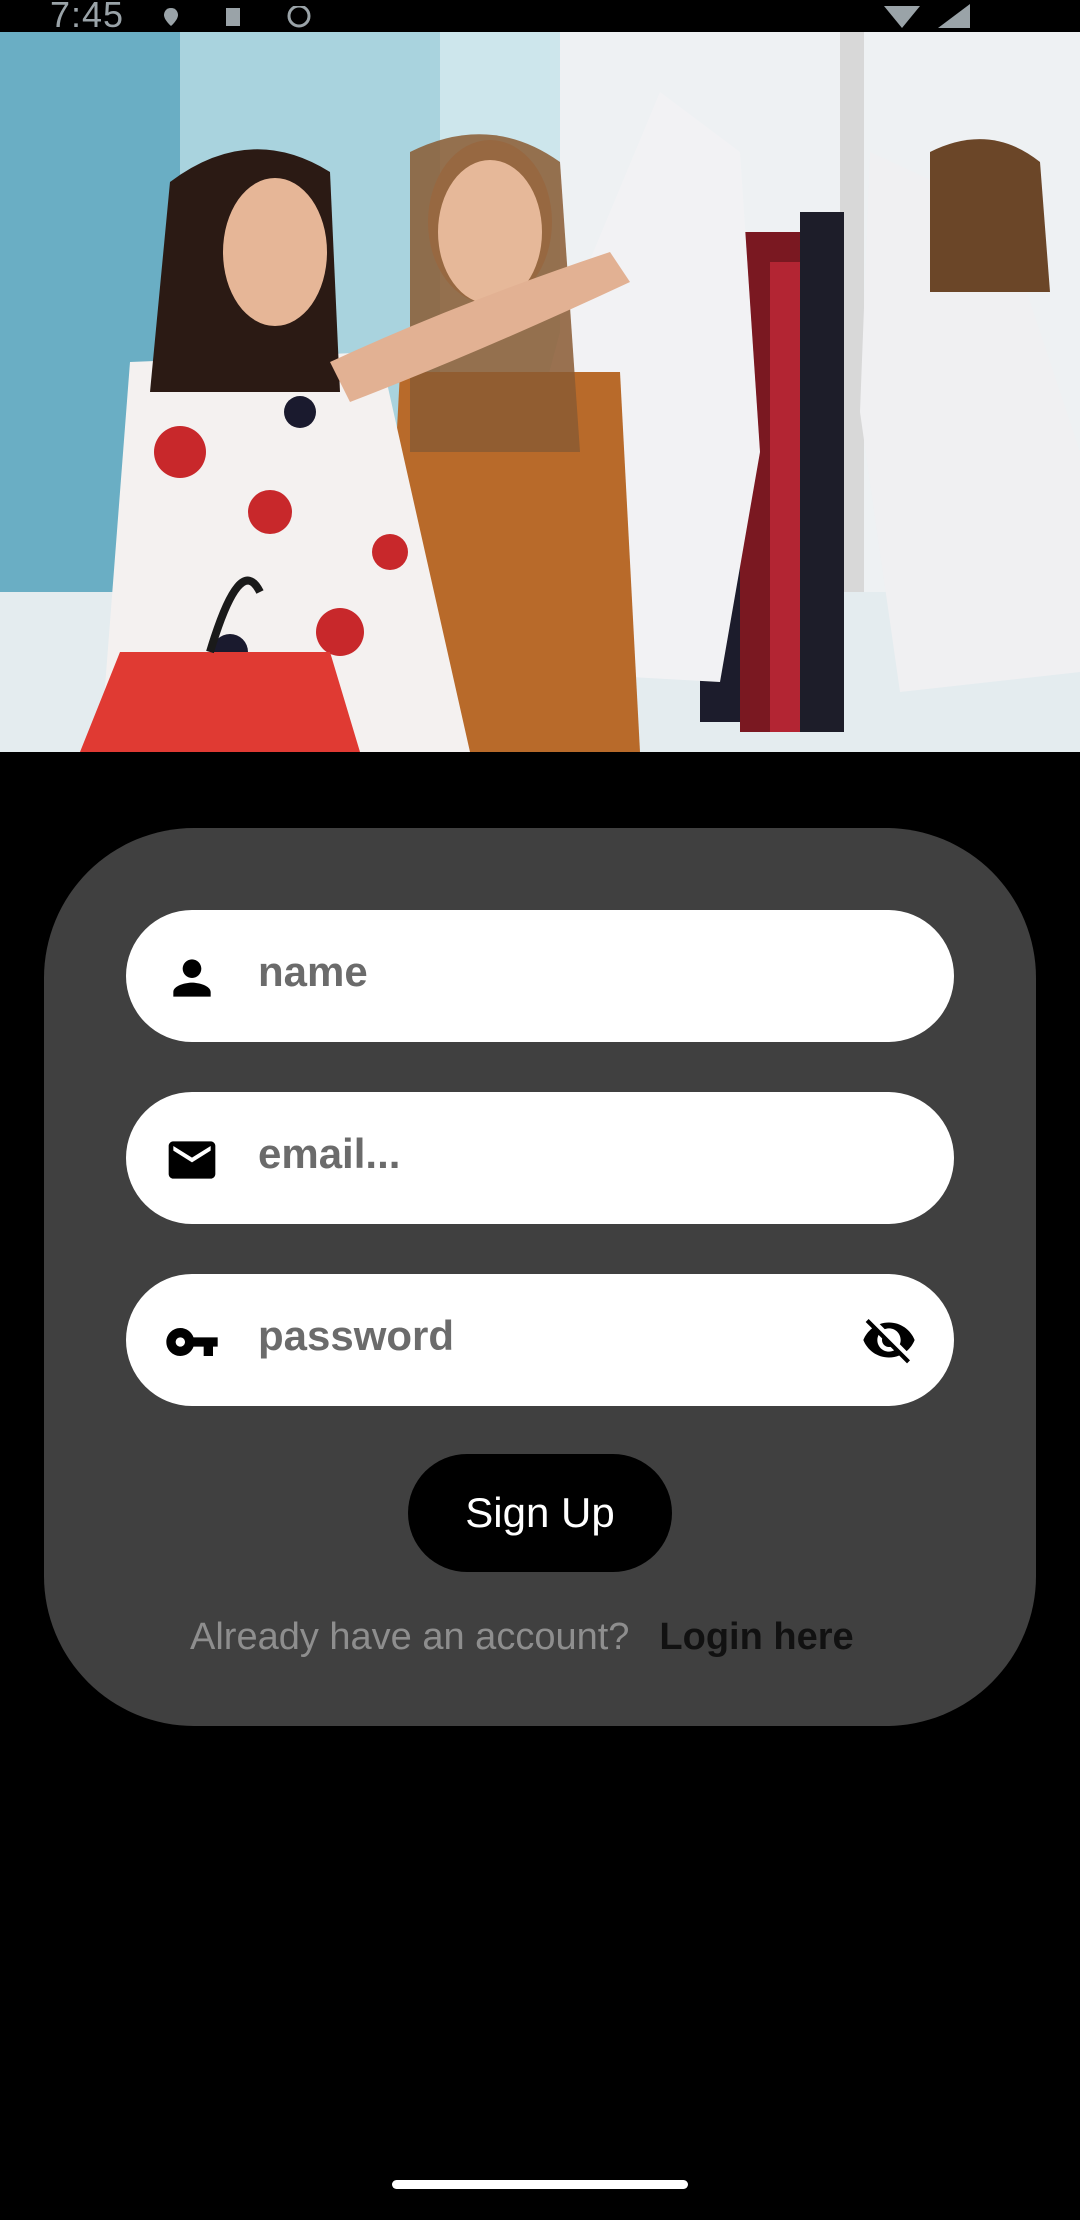 The image size is (1080, 2220). What do you see at coordinates (297, 16) in the screenshot?
I see `alarm-icon` at bounding box center [297, 16].